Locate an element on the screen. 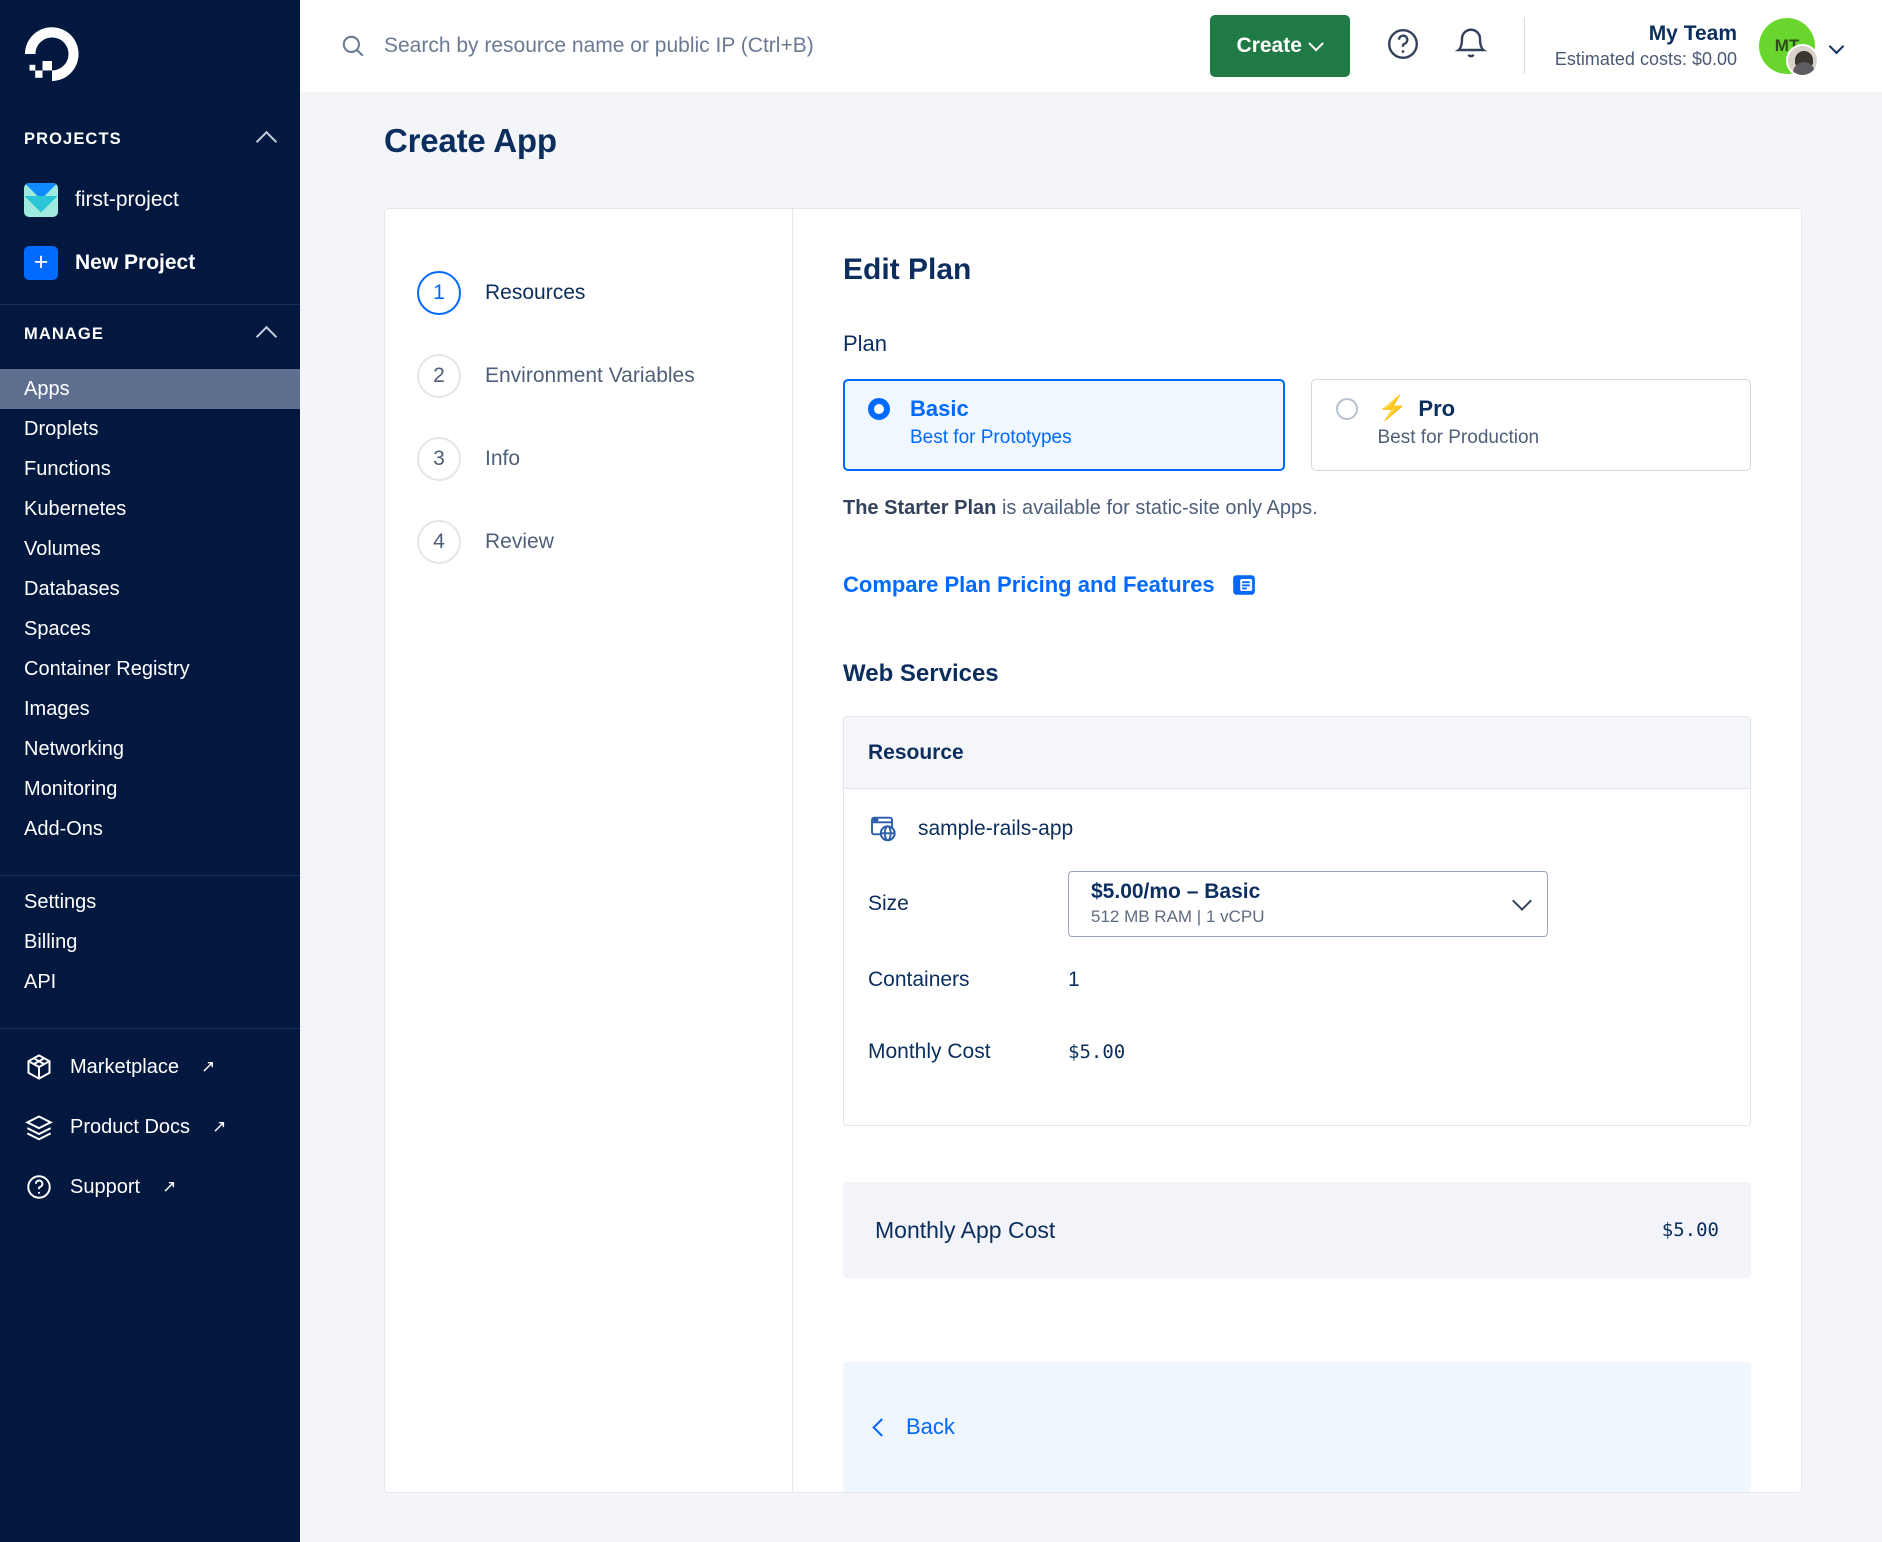 This screenshot has width=1882, height=1542. web-services-title: Web Services is located at coordinates (921, 673).